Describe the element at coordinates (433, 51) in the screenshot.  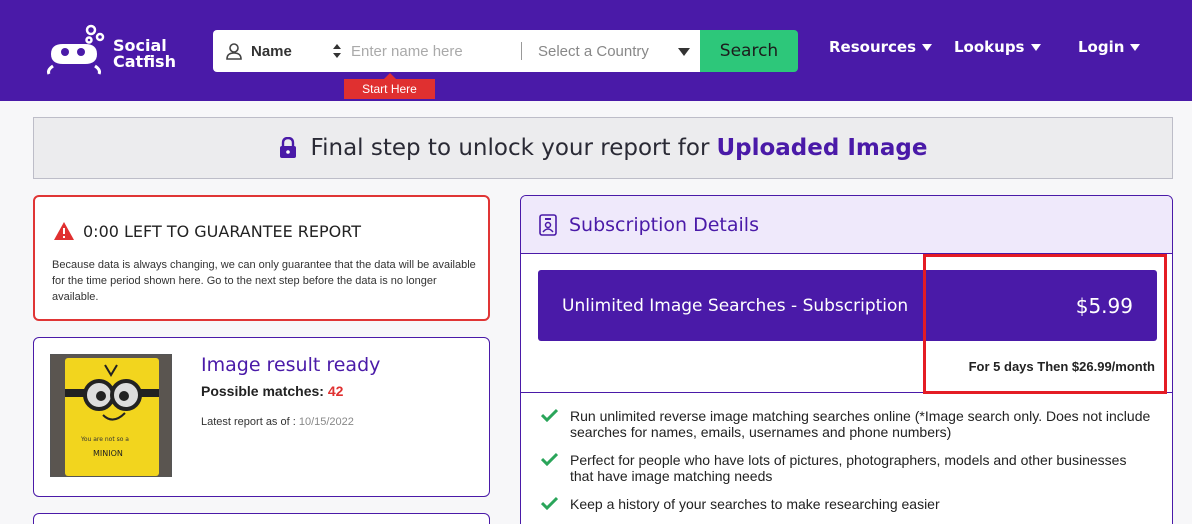
I see `name-search-input` at that location.